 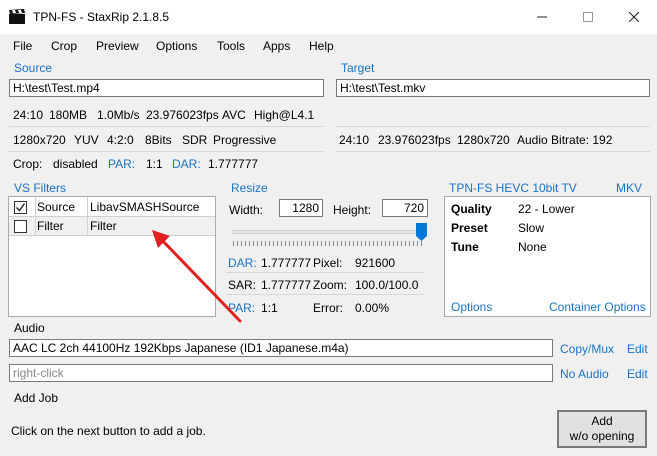 I want to click on audio-track1-mode-link: Copy/Mux, so click(x=587, y=349).